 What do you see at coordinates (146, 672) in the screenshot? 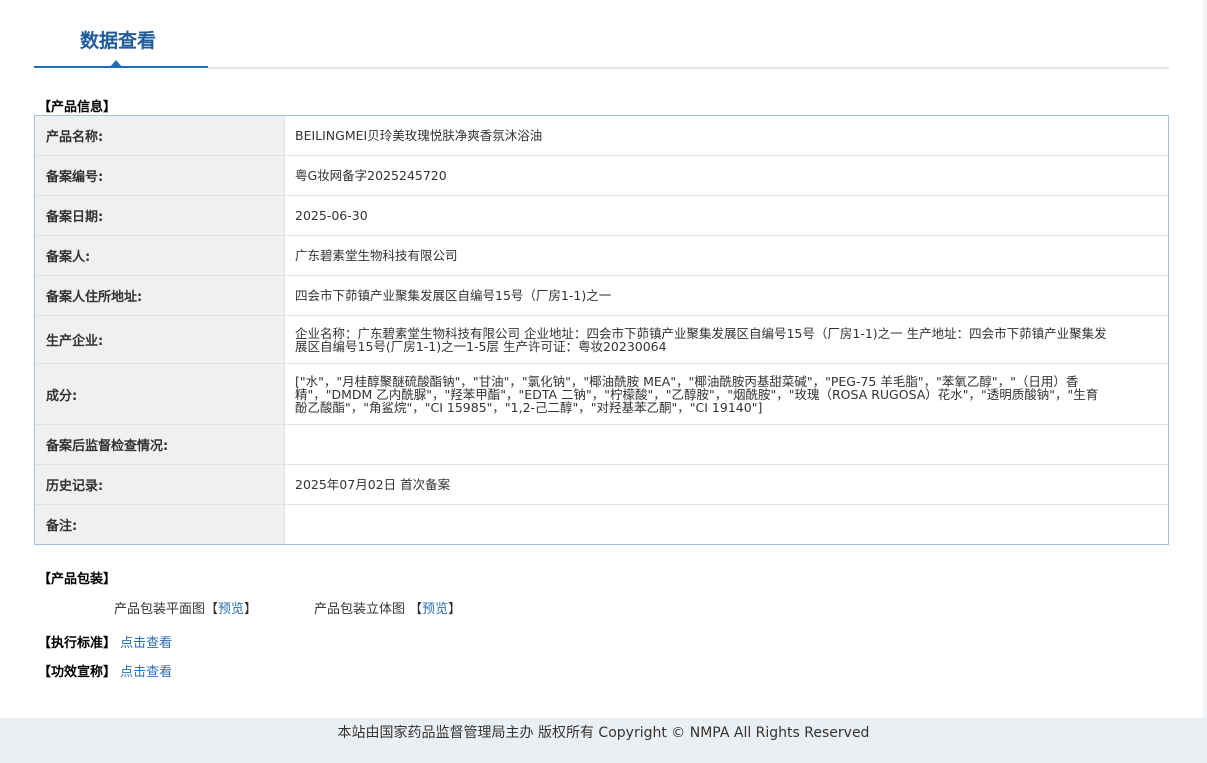
I see `efficacy-view-link: 点击查看` at bounding box center [146, 672].